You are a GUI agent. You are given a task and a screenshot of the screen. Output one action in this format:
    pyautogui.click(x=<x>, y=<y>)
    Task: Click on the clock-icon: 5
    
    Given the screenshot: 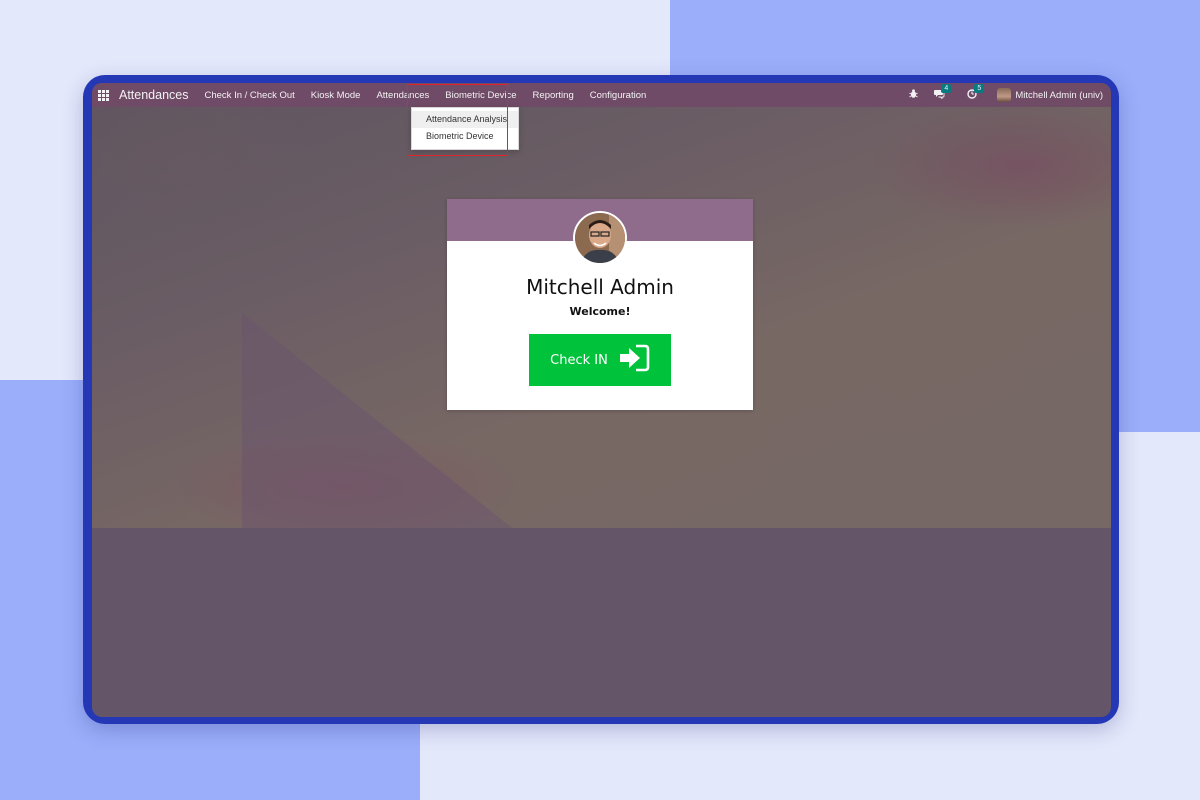 What is the action you would take?
    pyautogui.click(x=976, y=92)
    